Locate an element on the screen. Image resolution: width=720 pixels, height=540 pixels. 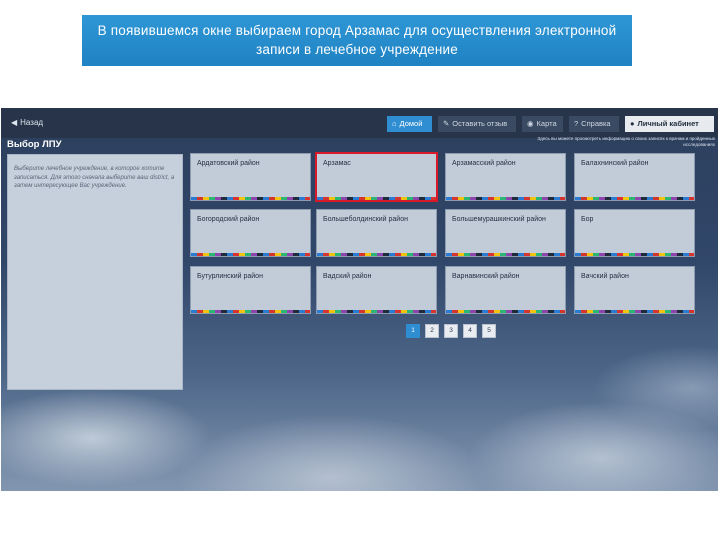
district-tile: Вачский район is located at coordinates (634, 290).